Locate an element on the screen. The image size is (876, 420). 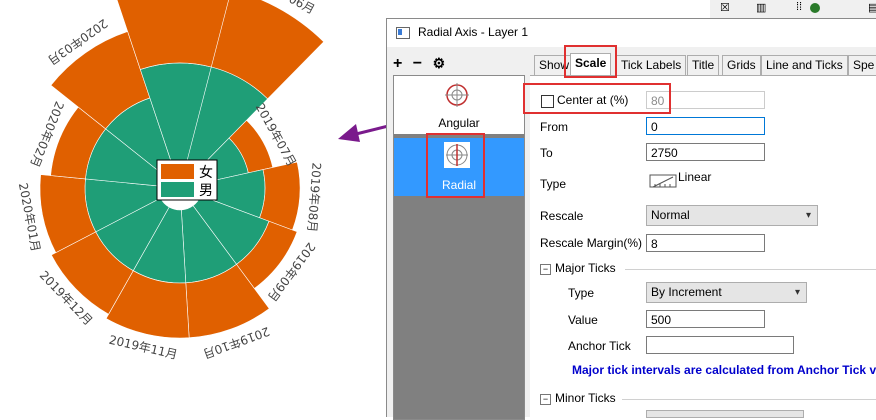
tab-special: Spe is located at coordinates (862, 65).